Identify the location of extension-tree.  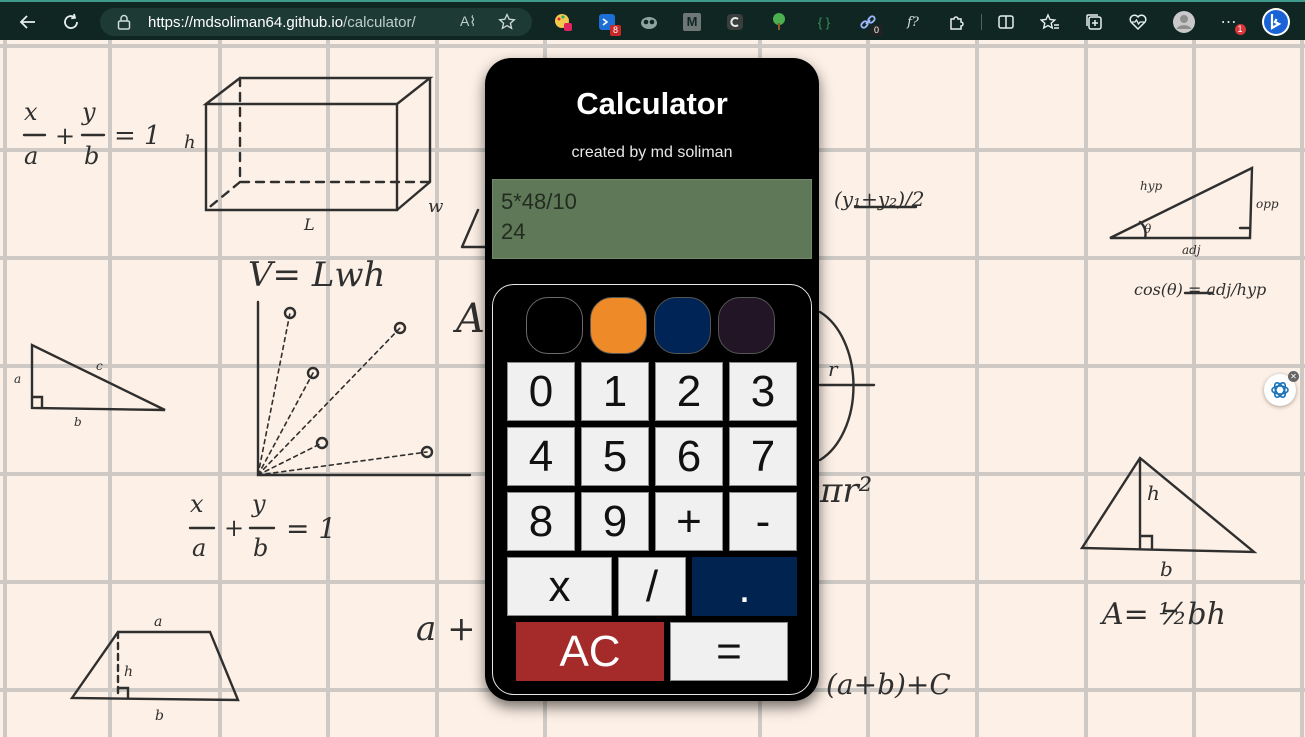
(779, 22).